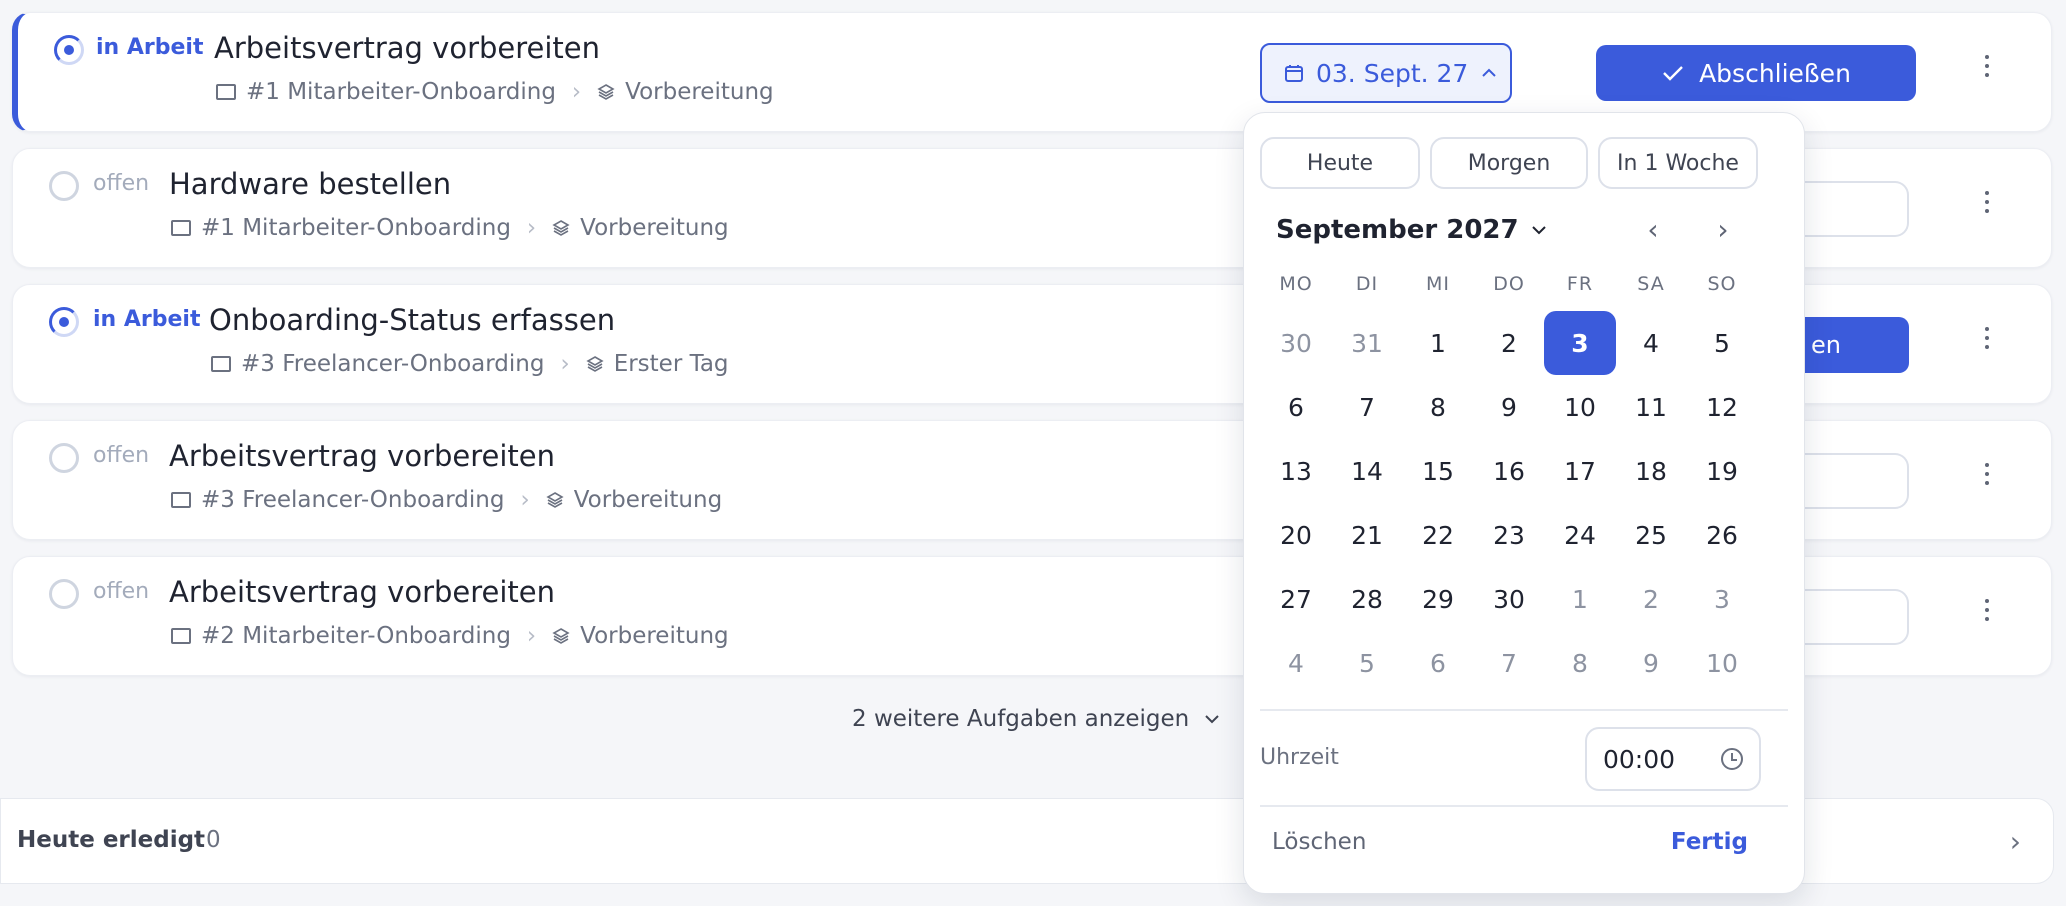  I want to click on complete-label-fragment: en, so click(1826, 345).